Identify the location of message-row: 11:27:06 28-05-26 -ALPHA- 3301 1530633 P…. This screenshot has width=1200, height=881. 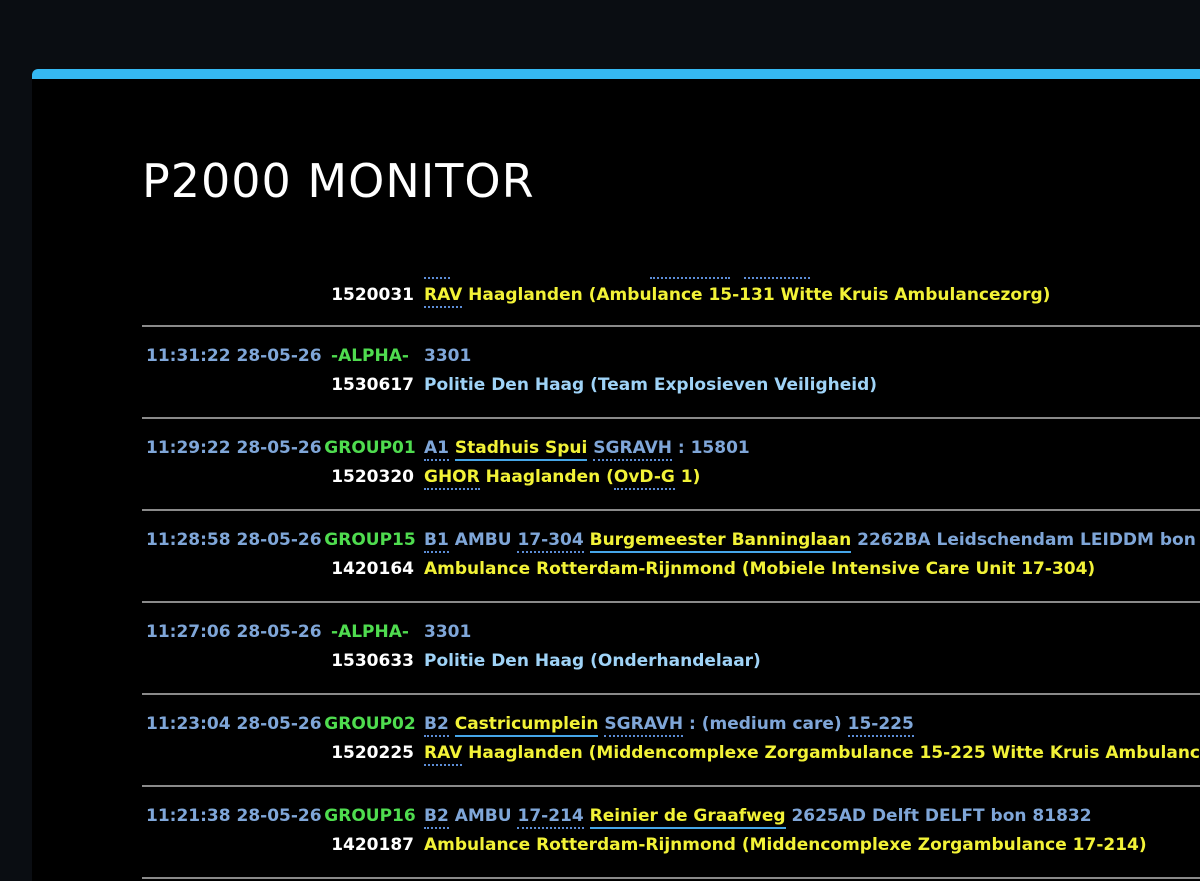
(671, 649).